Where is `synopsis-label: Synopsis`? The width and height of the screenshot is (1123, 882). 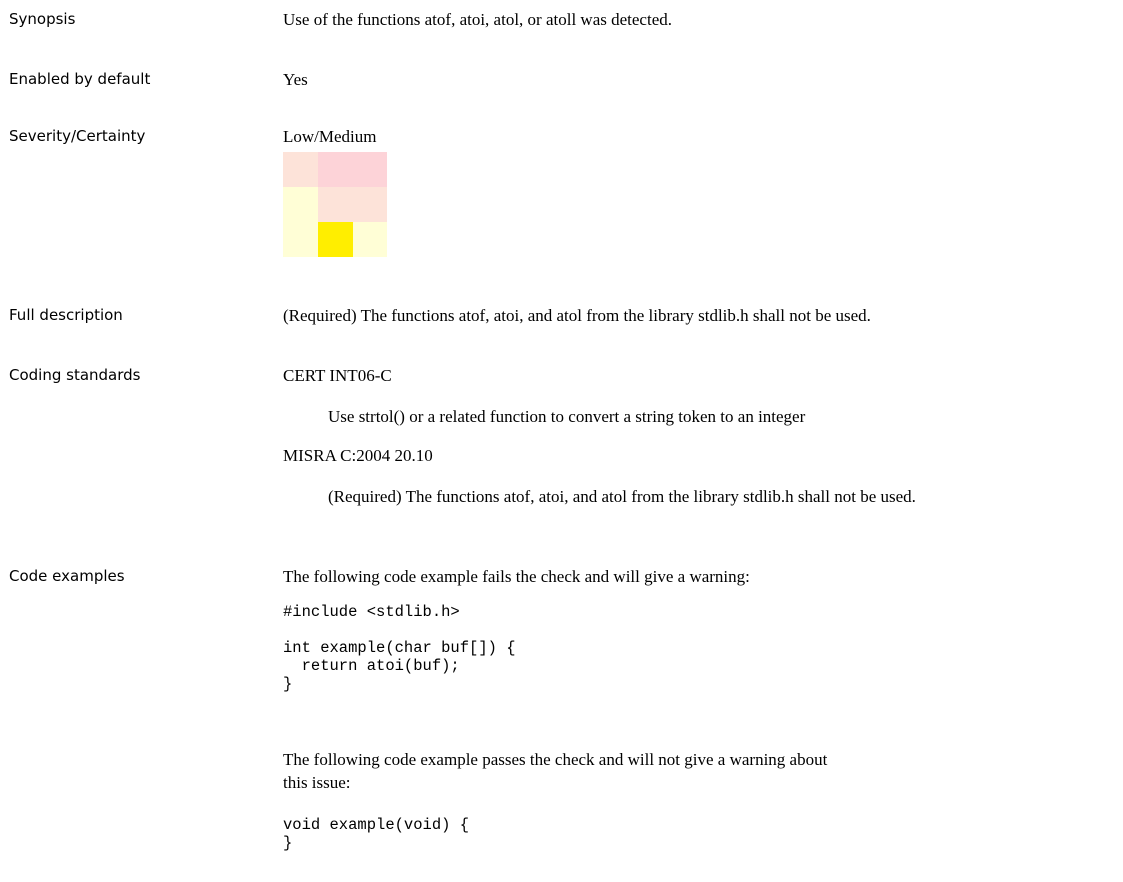 synopsis-label: Synopsis is located at coordinates (42, 19).